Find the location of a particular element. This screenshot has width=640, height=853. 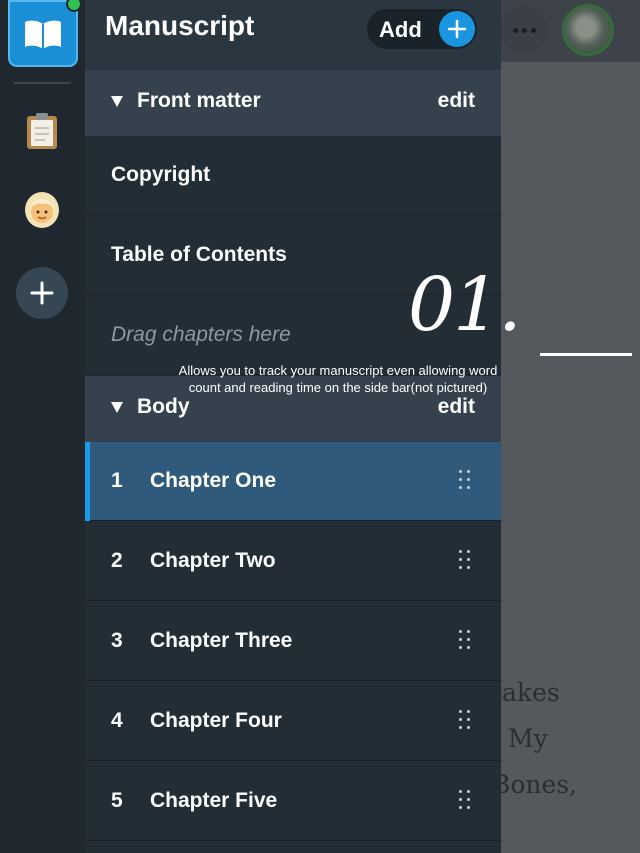

chapter-row: 2 Chapter Two is located at coordinates (293, 561).